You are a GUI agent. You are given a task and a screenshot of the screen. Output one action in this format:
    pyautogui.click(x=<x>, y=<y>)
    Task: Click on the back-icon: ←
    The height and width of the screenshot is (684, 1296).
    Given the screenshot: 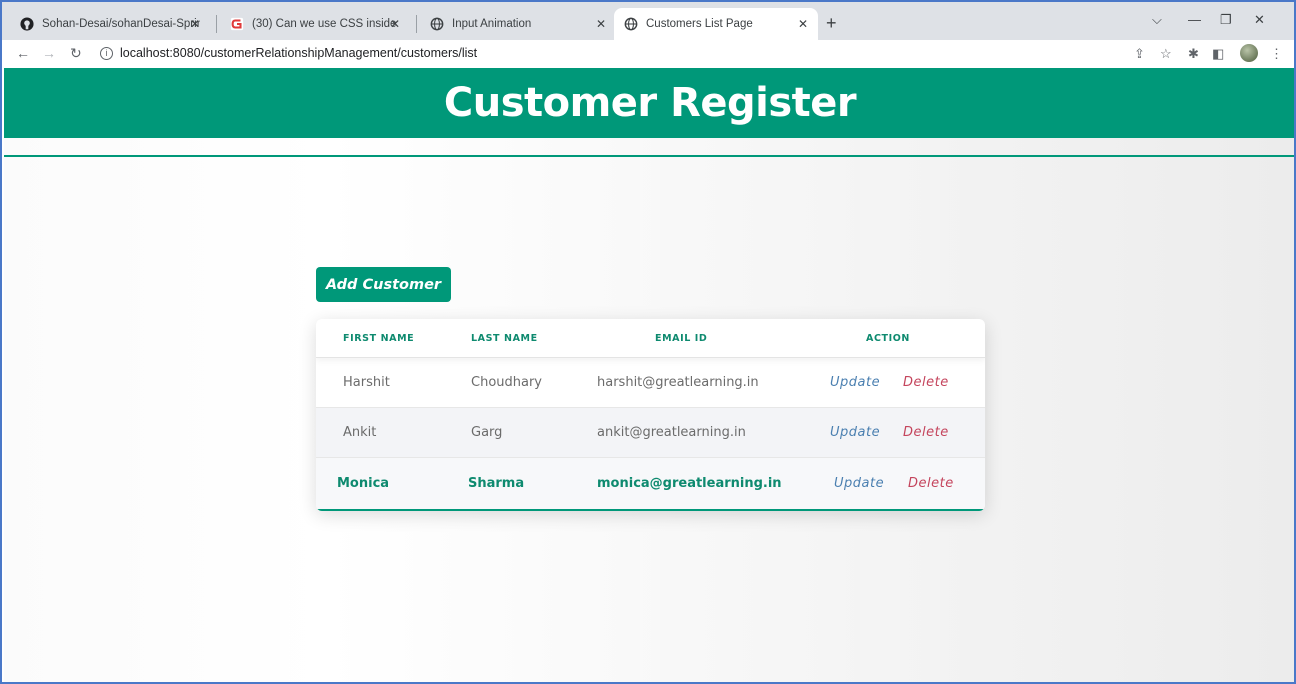 What is the action you would take?
    pyautogui.click(x=23, y=53)
    